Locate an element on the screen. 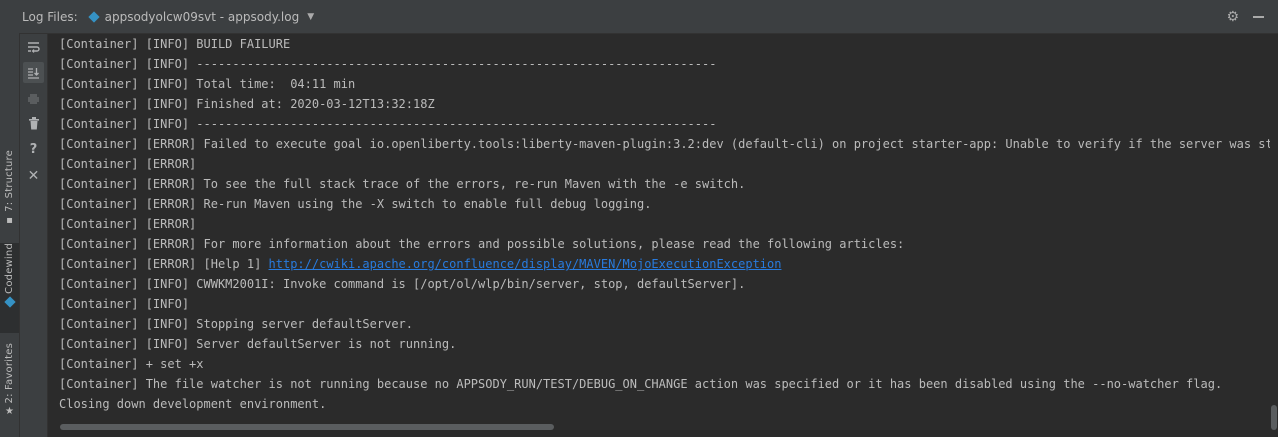  codewind-tab: Codewind is located at coordinates (9, 288).